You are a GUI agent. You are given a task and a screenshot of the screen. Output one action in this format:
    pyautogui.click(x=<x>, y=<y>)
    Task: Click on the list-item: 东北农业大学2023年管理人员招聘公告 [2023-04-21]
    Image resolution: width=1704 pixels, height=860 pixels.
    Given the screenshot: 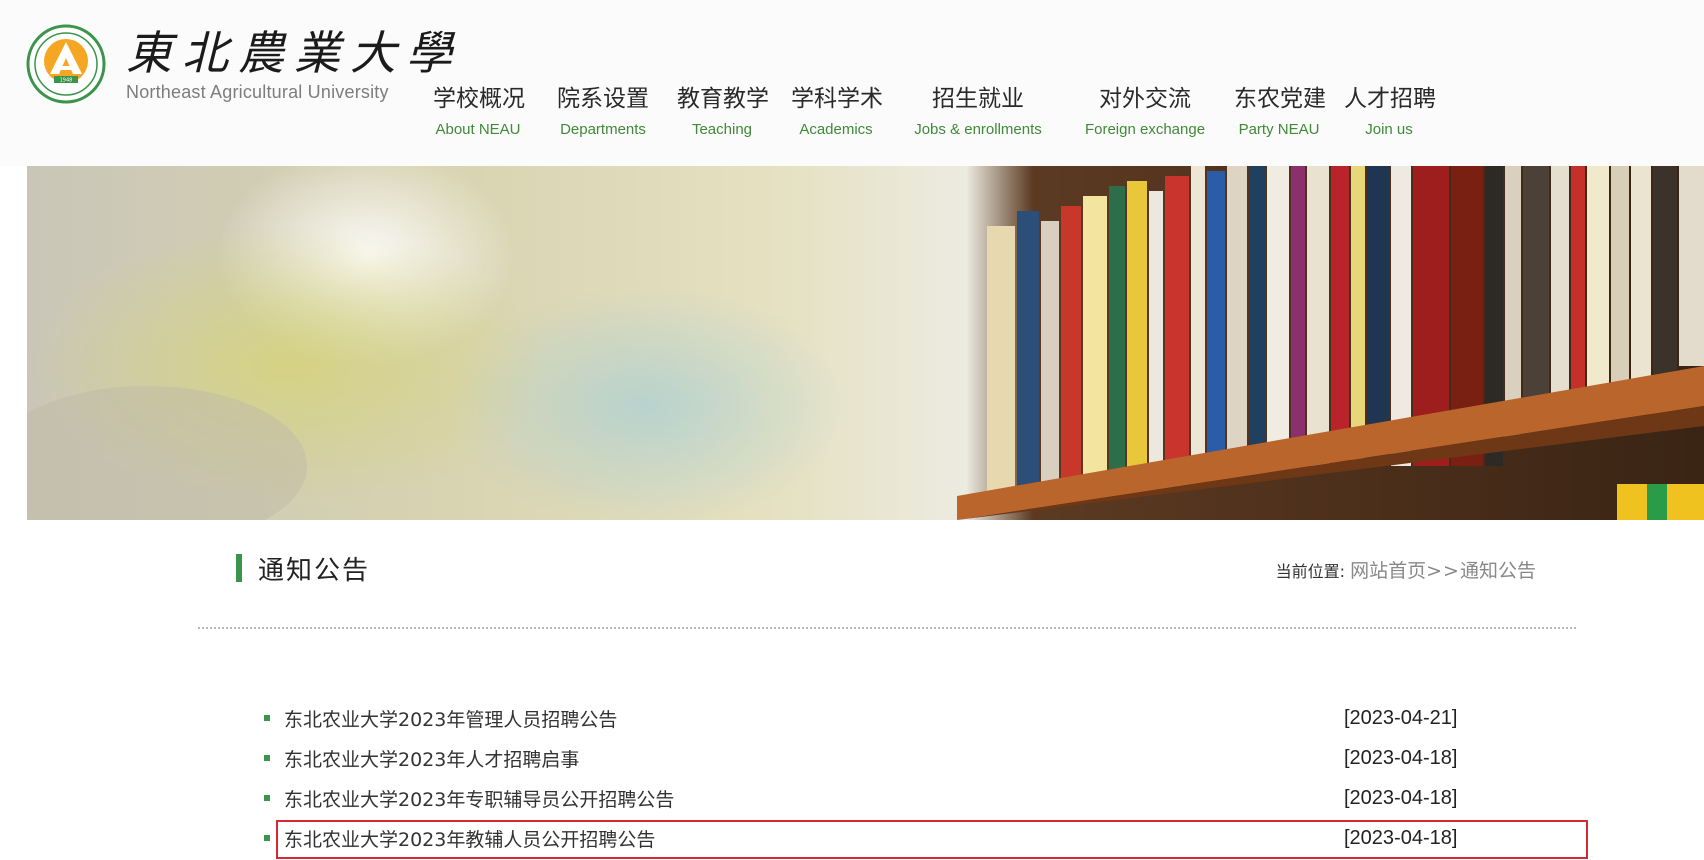 What is the action you would take?
    pyautogui.click(x=869, y=718)
    